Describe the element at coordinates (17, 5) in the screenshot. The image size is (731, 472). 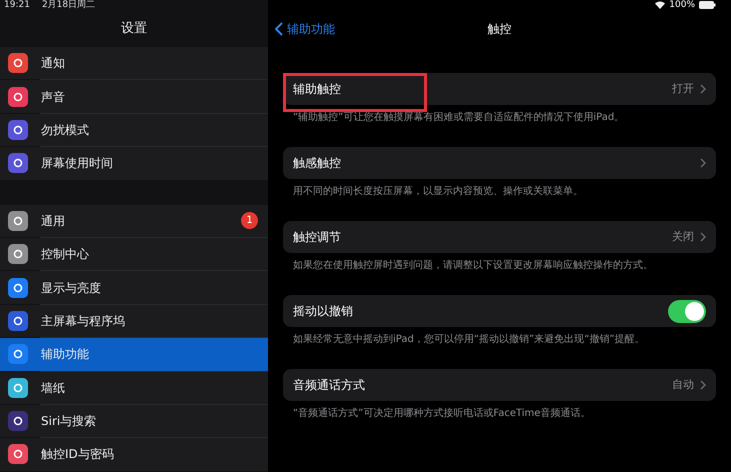
I see `status-time: 19:21` at that location.